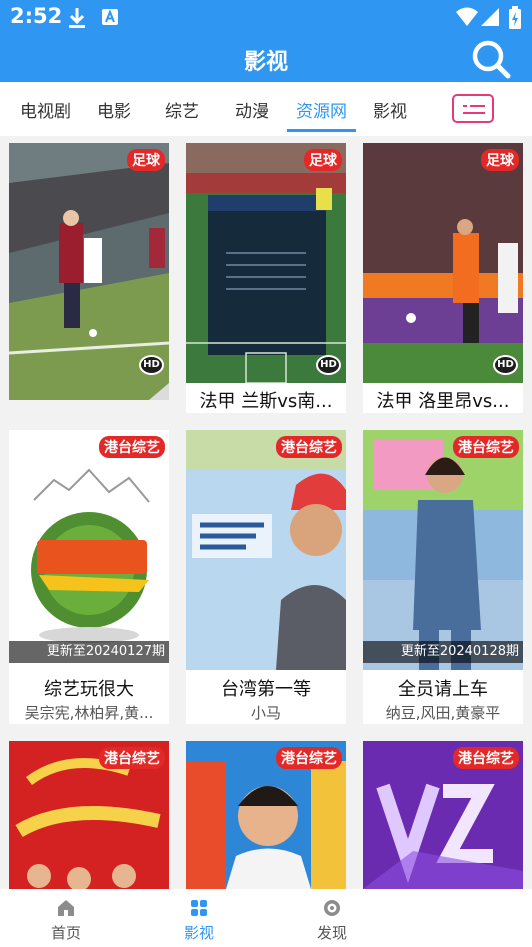  I want to click on category-tabs: 电视剧 电影 综艺 动漫 资源网 影视, so click(266, 109).